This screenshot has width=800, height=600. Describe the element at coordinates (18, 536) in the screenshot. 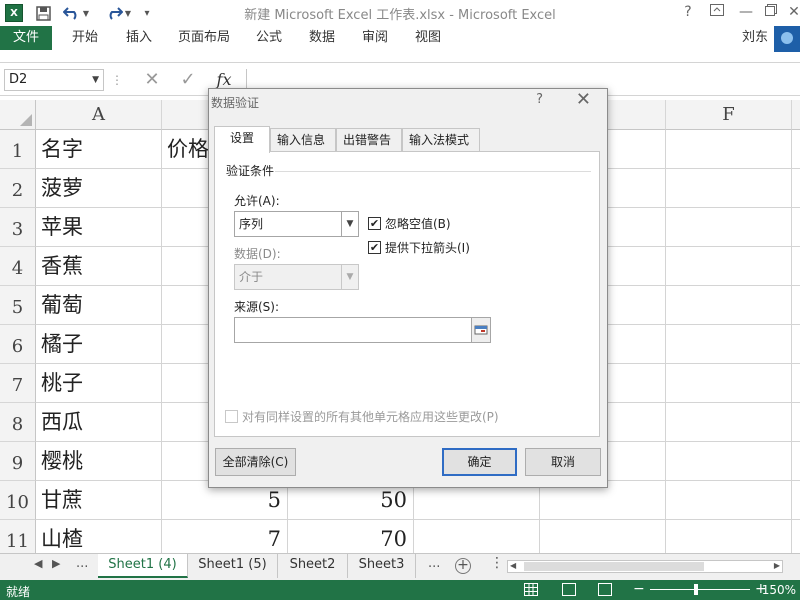

I see `row-header: 11` at that location.